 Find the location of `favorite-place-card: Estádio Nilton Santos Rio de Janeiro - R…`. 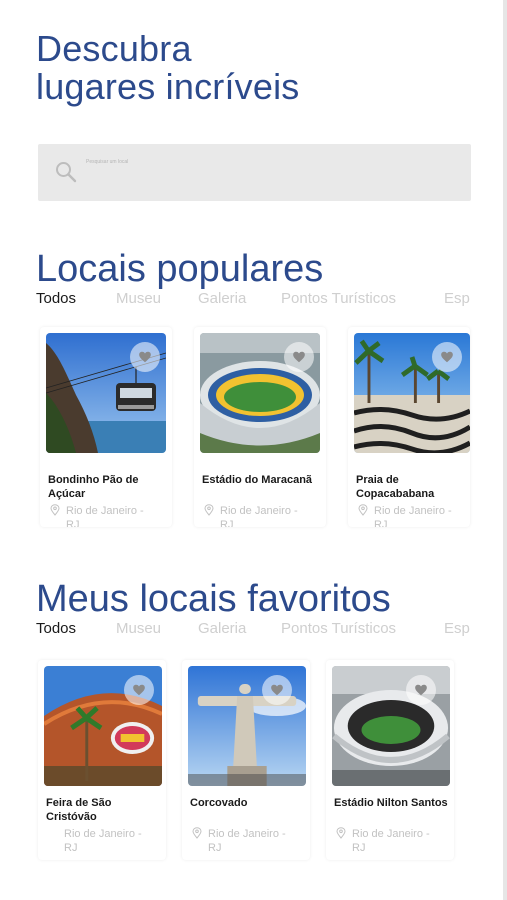

favorite-place-card: Estádio Nilton Santos Rio de Janeiro - R… is located at coordinates (390, 760).